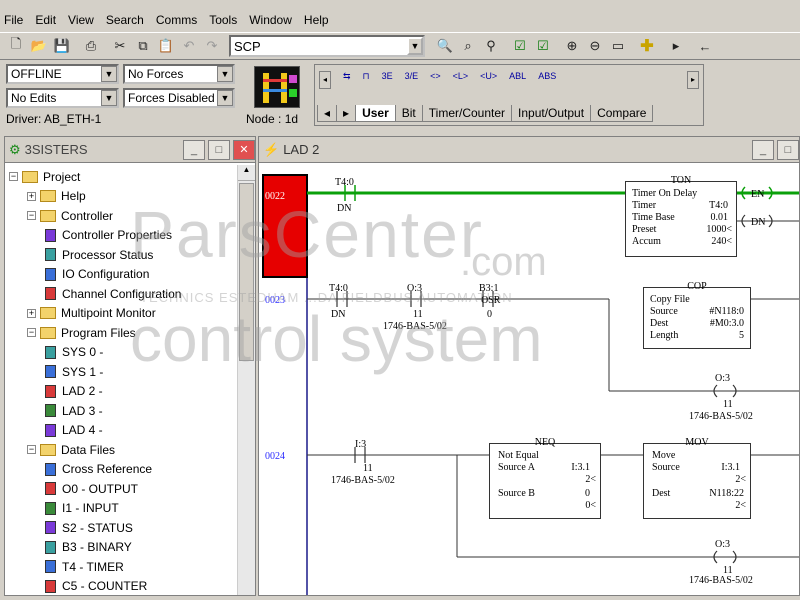 This screenshot has width=800, height=600. I want to click on ote-icon: <>, so click(435, 76).